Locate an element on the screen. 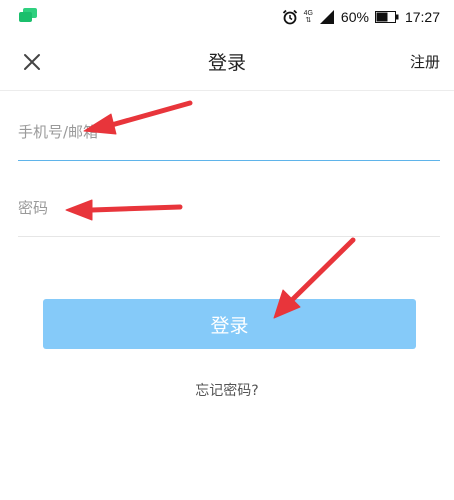  alarm-icon is located at coordinates (289, 17).